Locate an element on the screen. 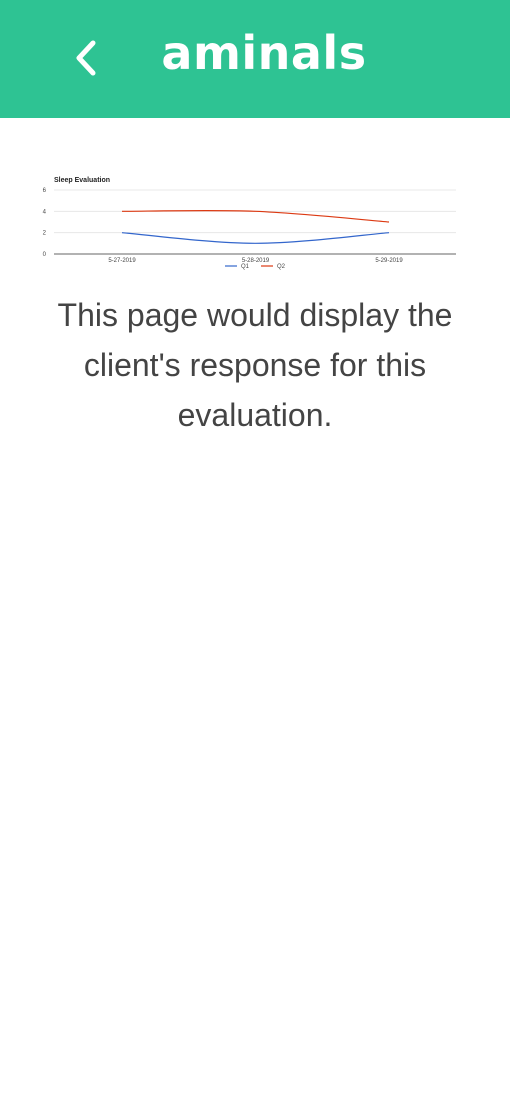 Image resolution: width=510 pixels, height=1094 pixels. series-line-q2 is located at coordinates (255, 216).